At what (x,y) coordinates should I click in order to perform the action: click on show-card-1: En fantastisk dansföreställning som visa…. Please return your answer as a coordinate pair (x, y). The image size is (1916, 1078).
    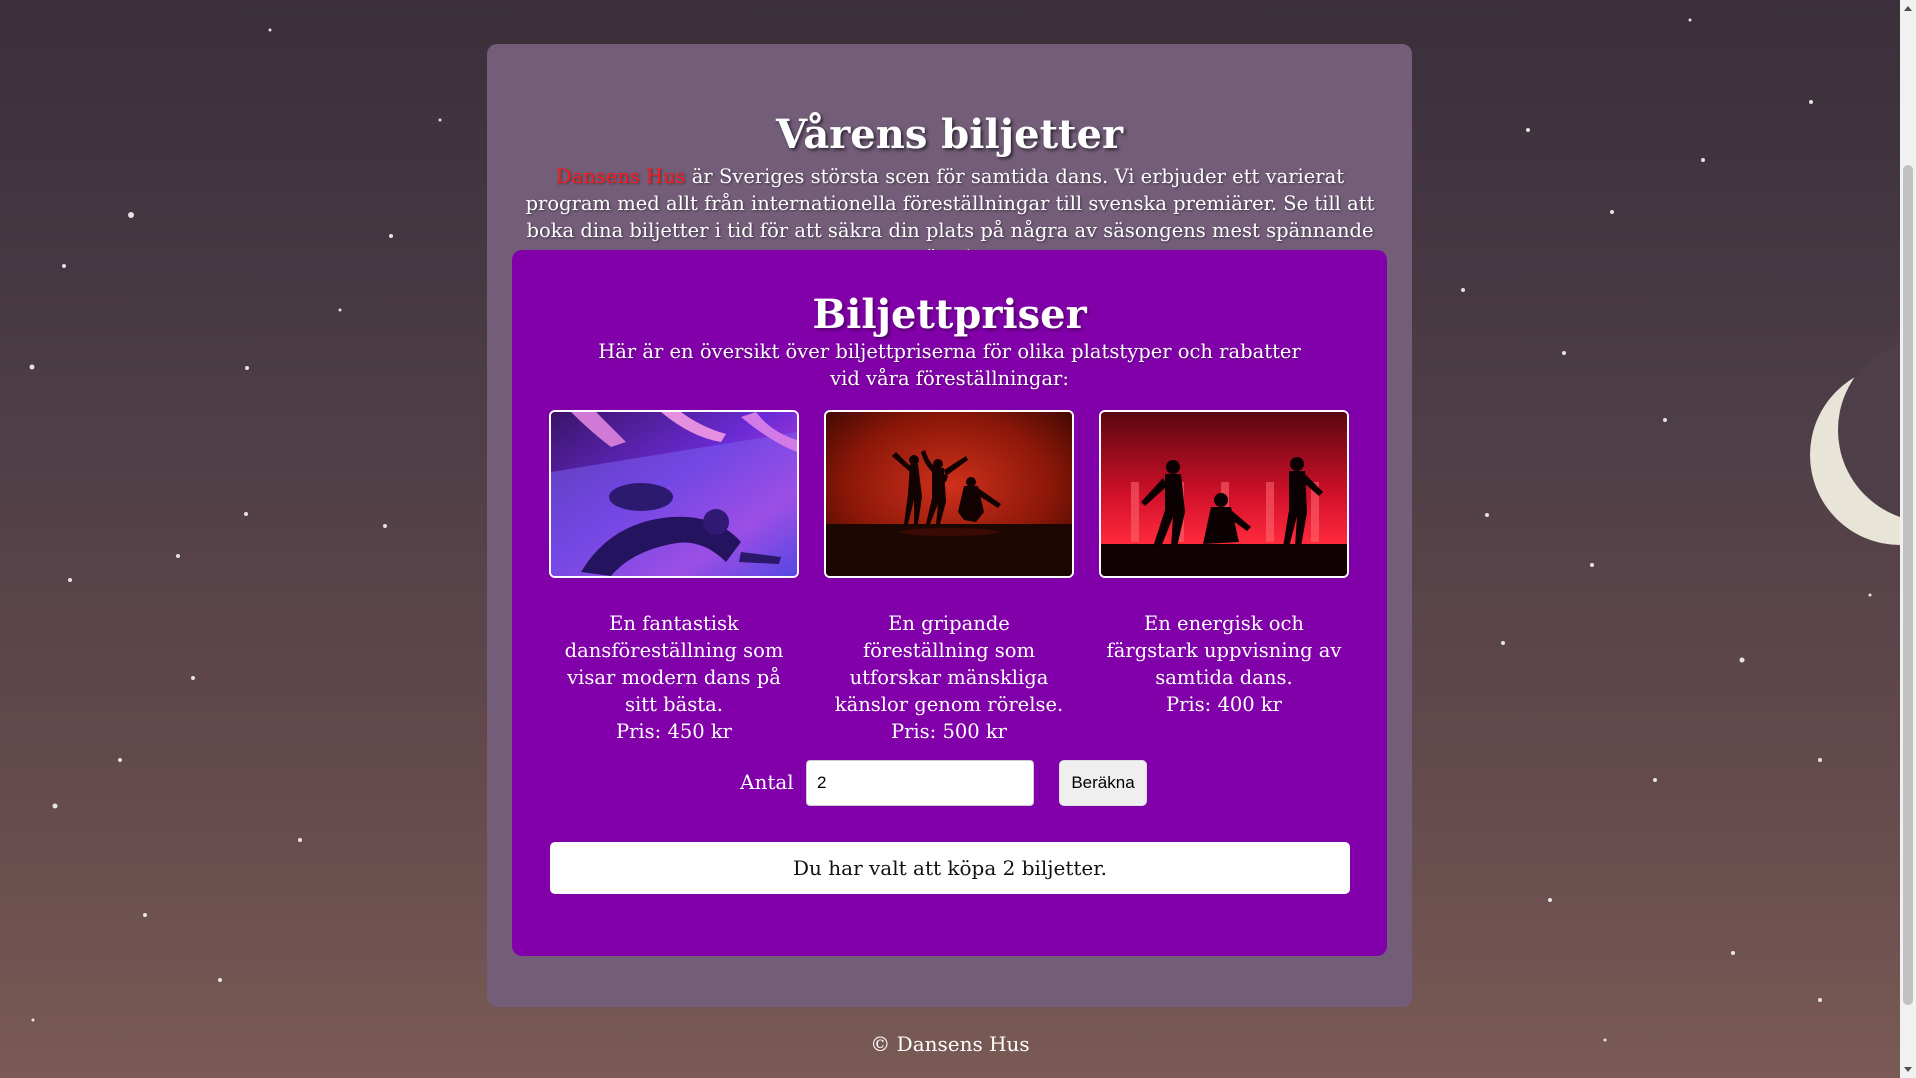
    Looking at the image, I should click on (674, 577).